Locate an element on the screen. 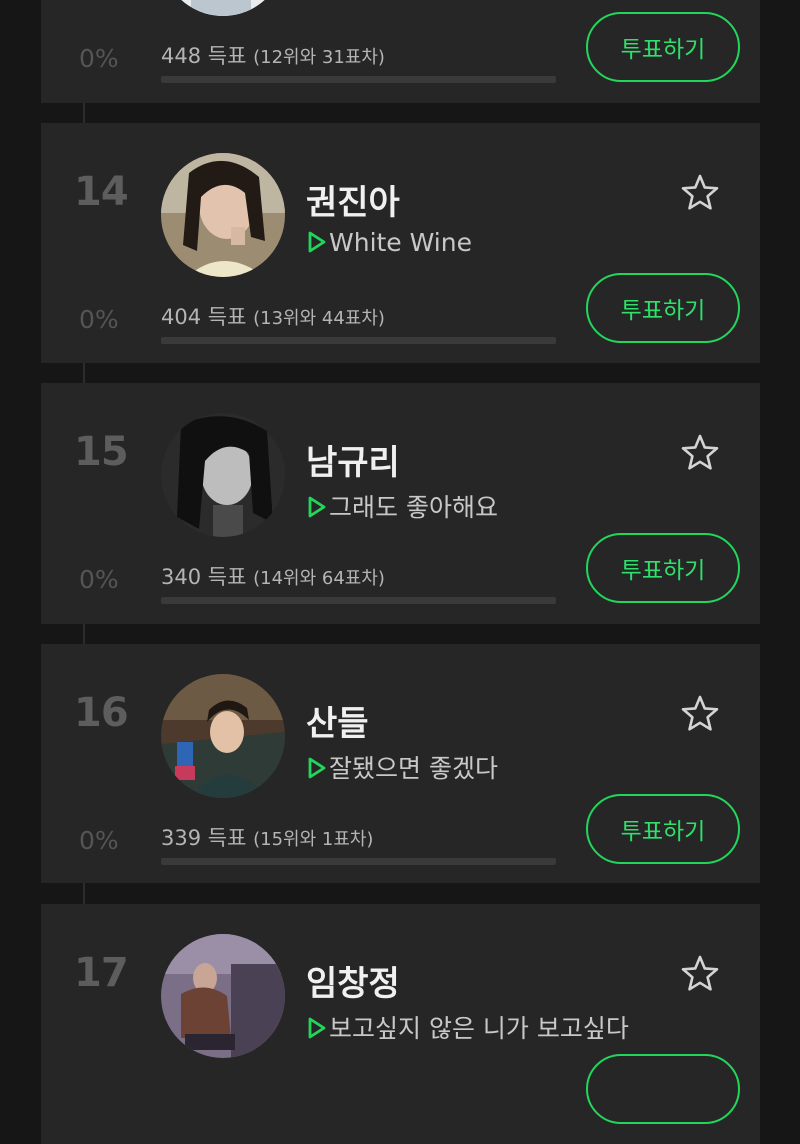 This screenshot has width=800, height=1144. ranking-card: 0% 448 득표 (12위와 31표차) 투표하기 is located at coordinates (400, 51).